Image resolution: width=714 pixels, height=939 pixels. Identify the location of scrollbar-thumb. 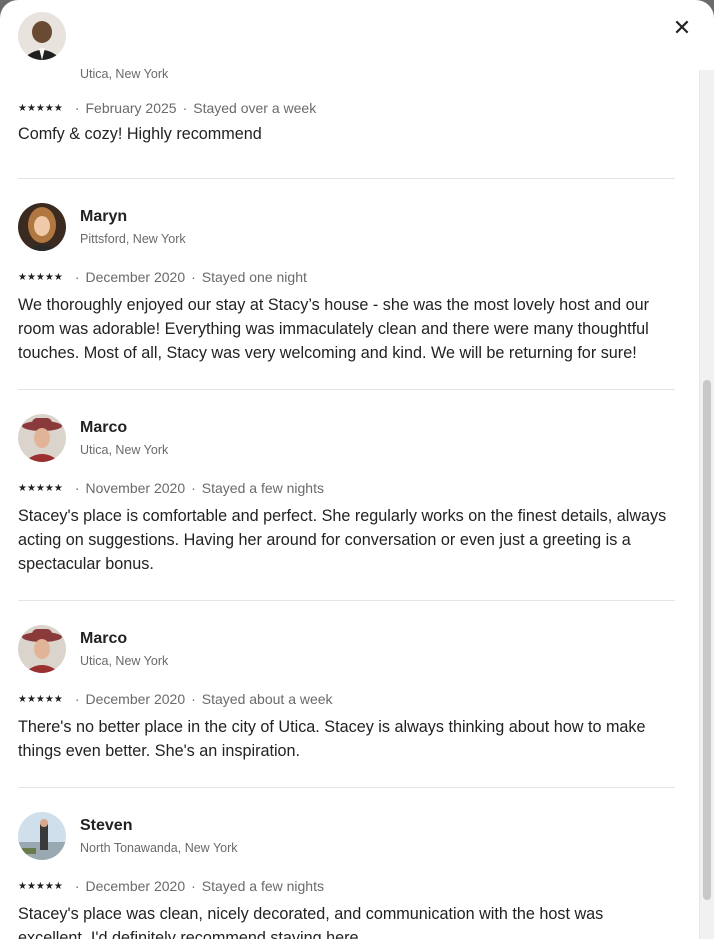
(707, 640).